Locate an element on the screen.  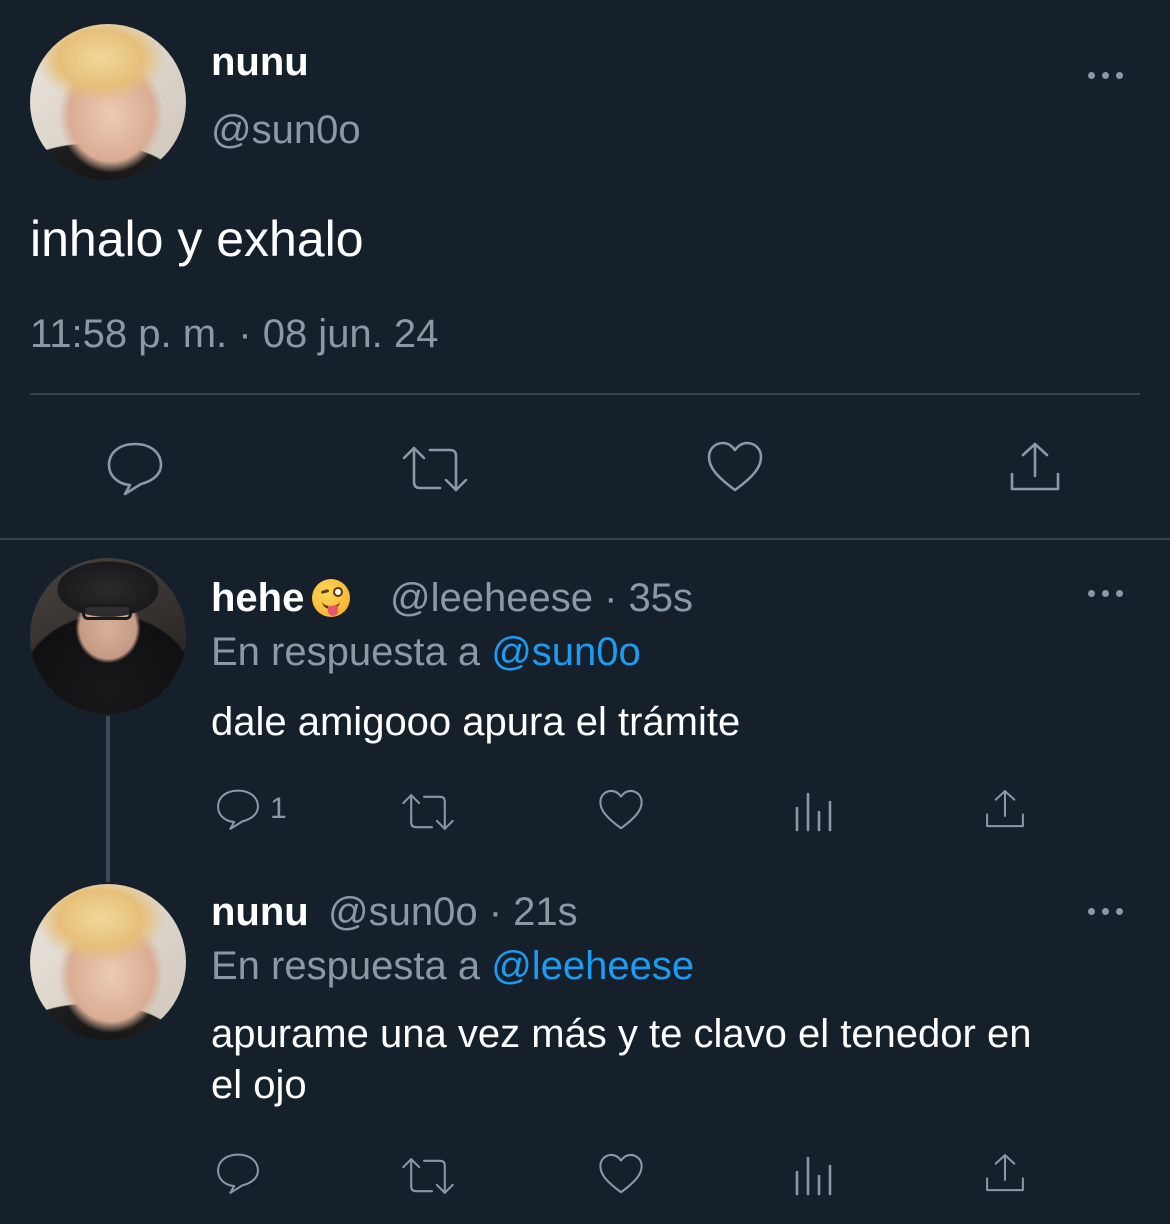
tweet-timestamp: 11:58 p. m. · 08 jun. 24 is located at coordinates (234, 334).